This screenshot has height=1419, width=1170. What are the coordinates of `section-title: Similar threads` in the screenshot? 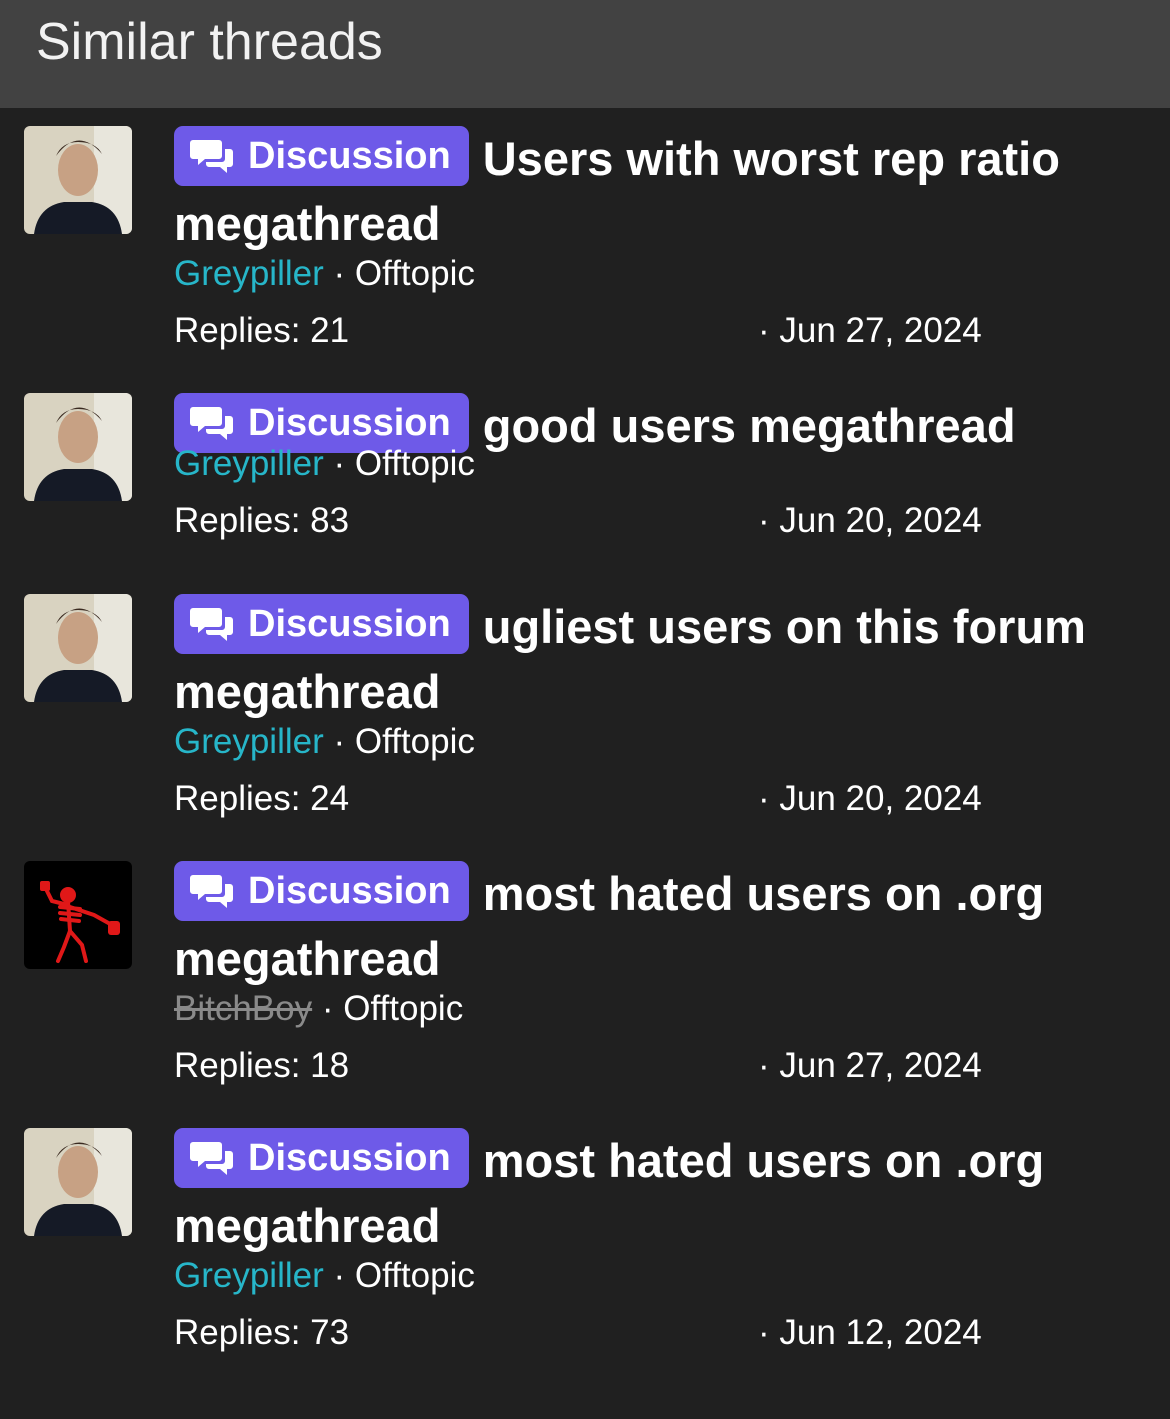 It's located at (209, 42).